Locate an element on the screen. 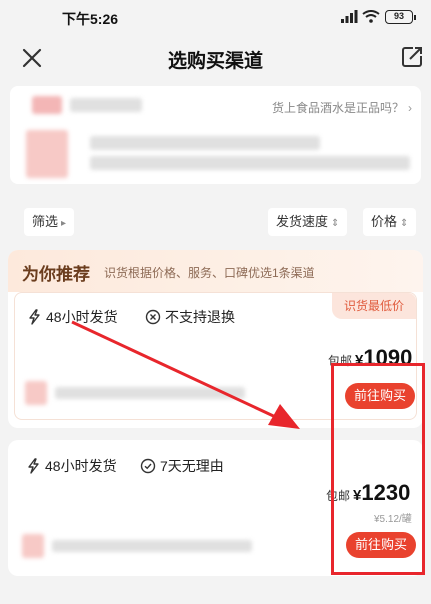  product-thumbnail is located at coordinates (47, 105).